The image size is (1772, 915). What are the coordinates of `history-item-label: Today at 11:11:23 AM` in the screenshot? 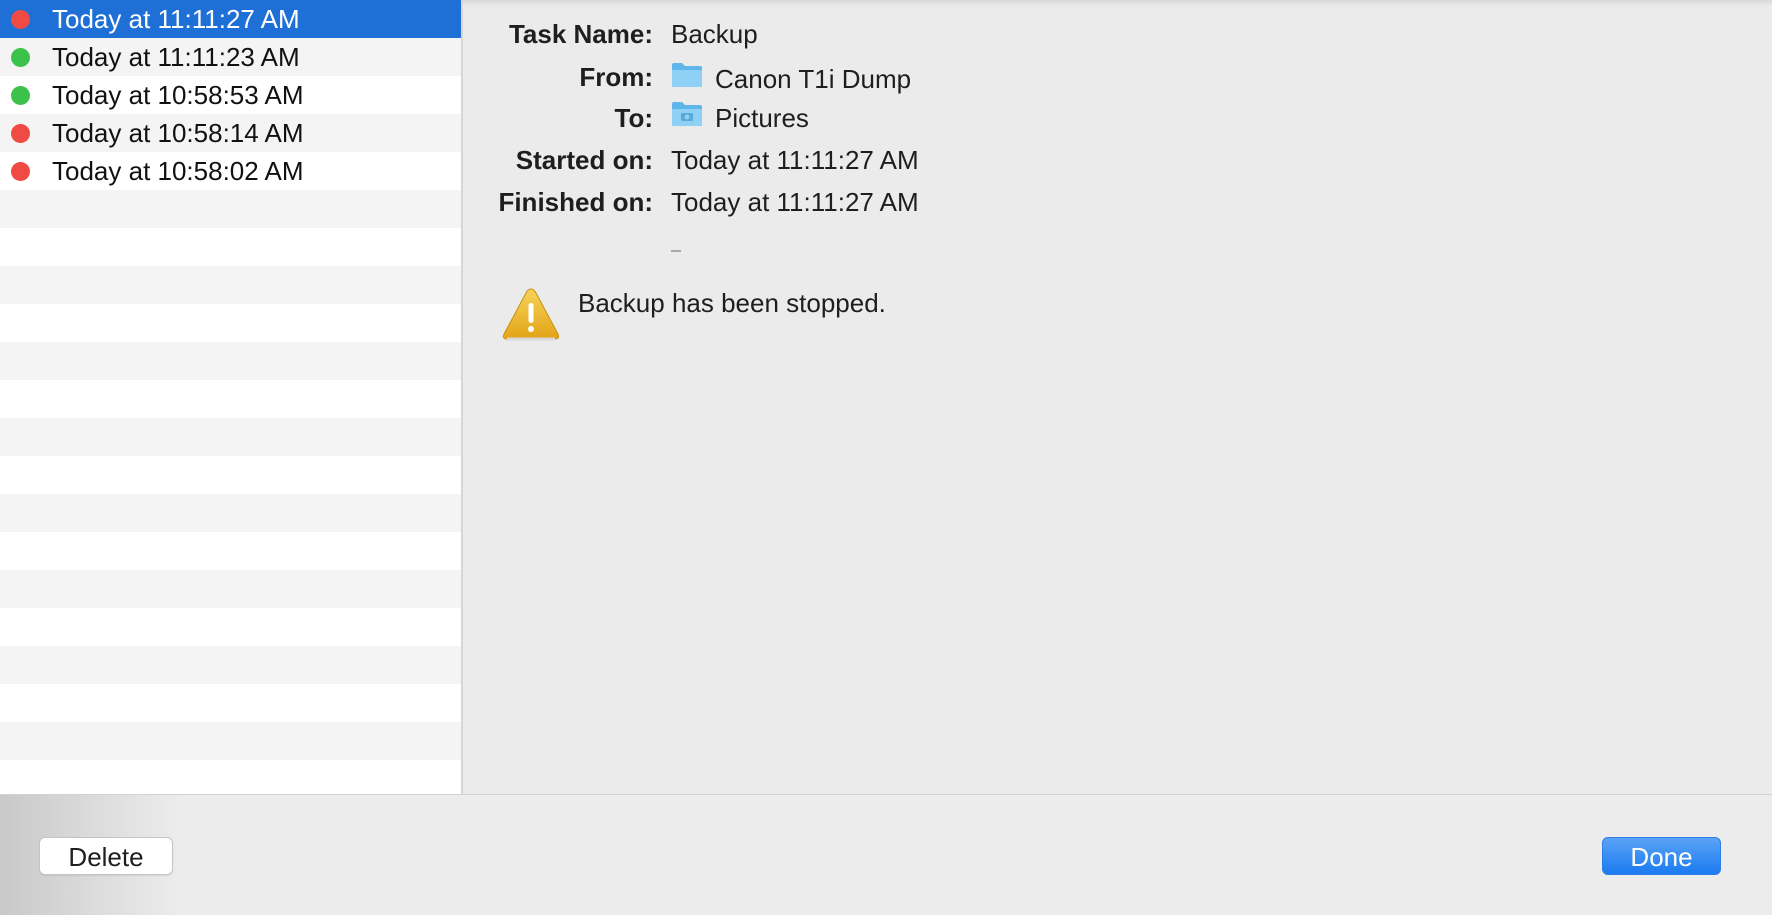 It's located at (176, 57).